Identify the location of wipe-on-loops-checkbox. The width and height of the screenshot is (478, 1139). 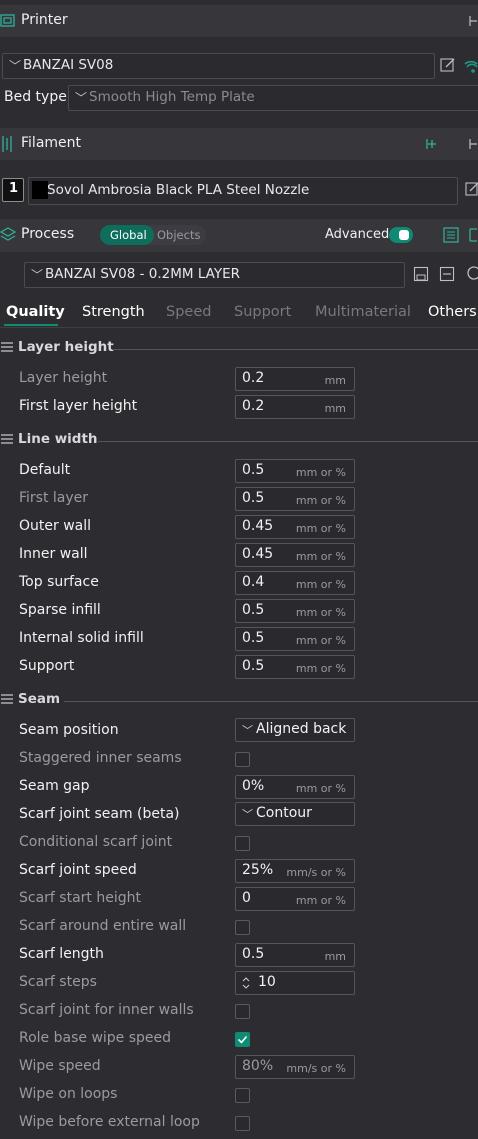
(242, 1095).